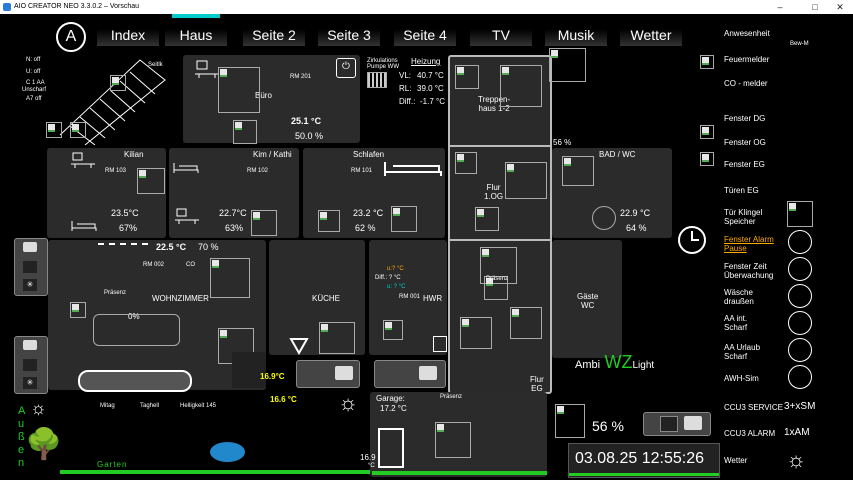 The image size is (853, 480). Describe the element at coordinates (128, 228) in the screenshot. I see `kilian-hum: 67%` at that location.